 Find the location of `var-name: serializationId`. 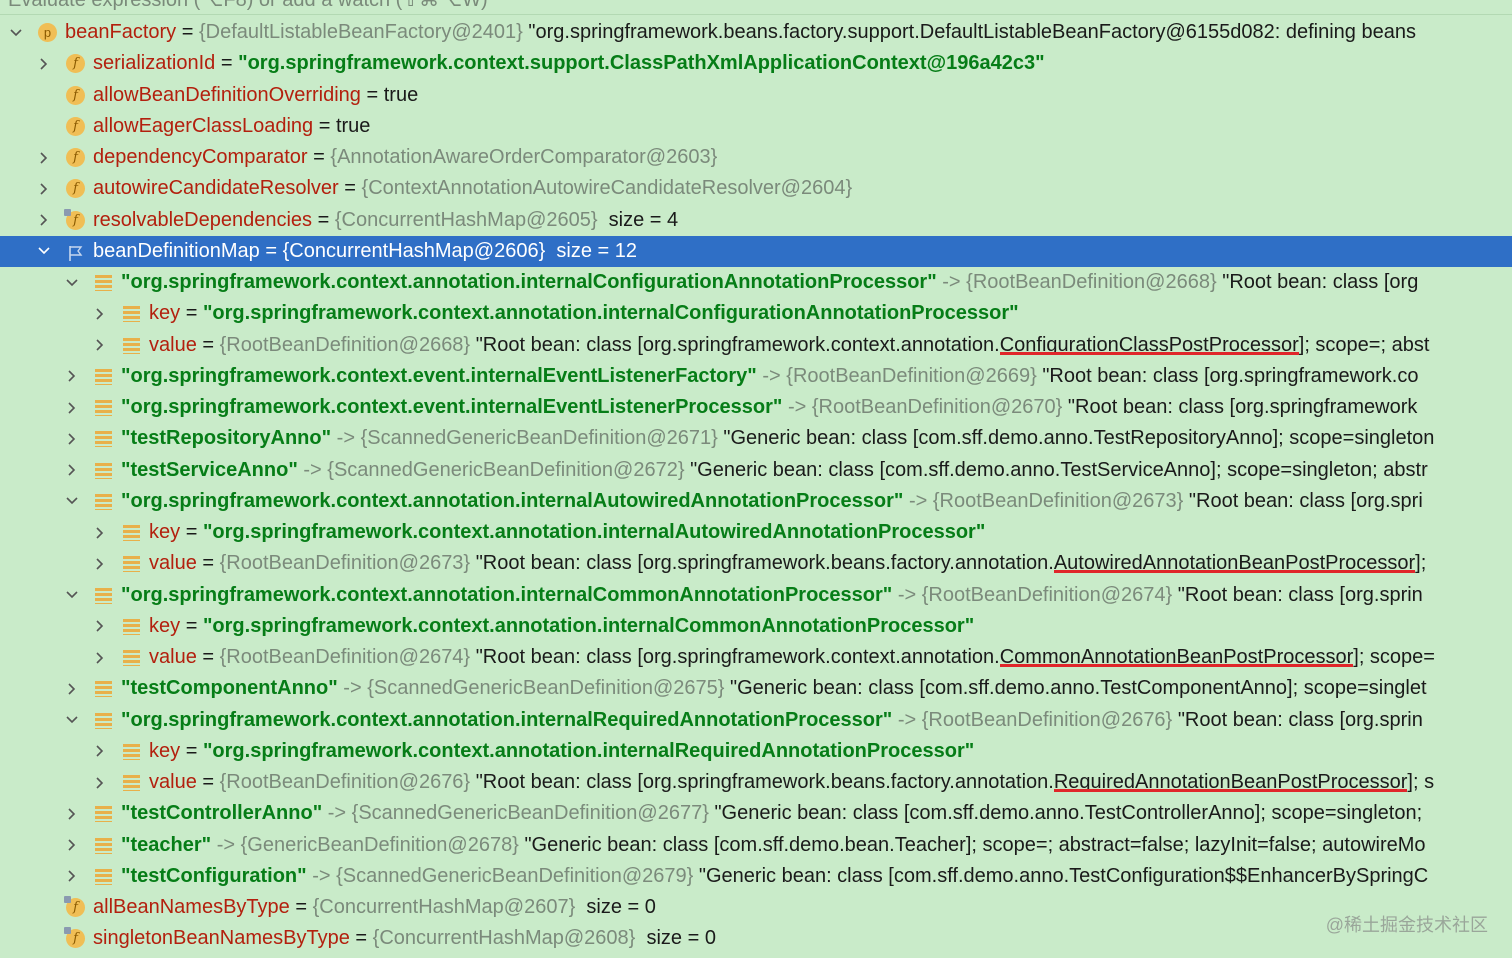

var-name: serializationId is located at coordinates (154, 63).